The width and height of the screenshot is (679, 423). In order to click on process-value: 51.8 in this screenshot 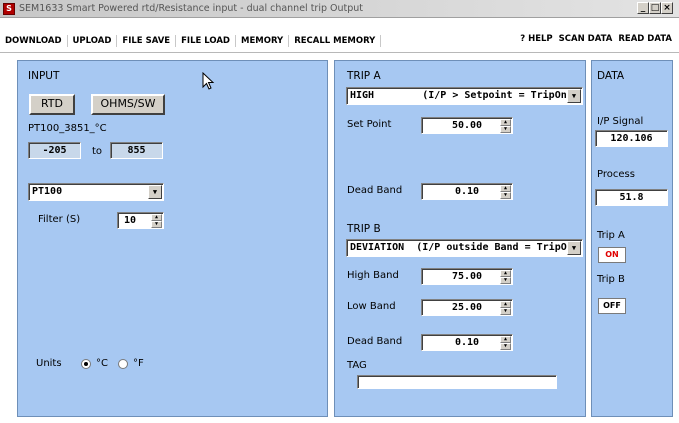, I will do `click(631, 197)`.